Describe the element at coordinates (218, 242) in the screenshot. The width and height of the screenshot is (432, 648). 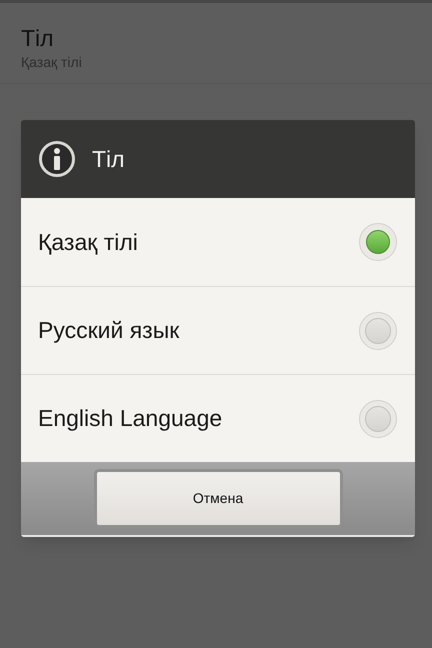
I see `language-option: Қазақ тілі` at that location.